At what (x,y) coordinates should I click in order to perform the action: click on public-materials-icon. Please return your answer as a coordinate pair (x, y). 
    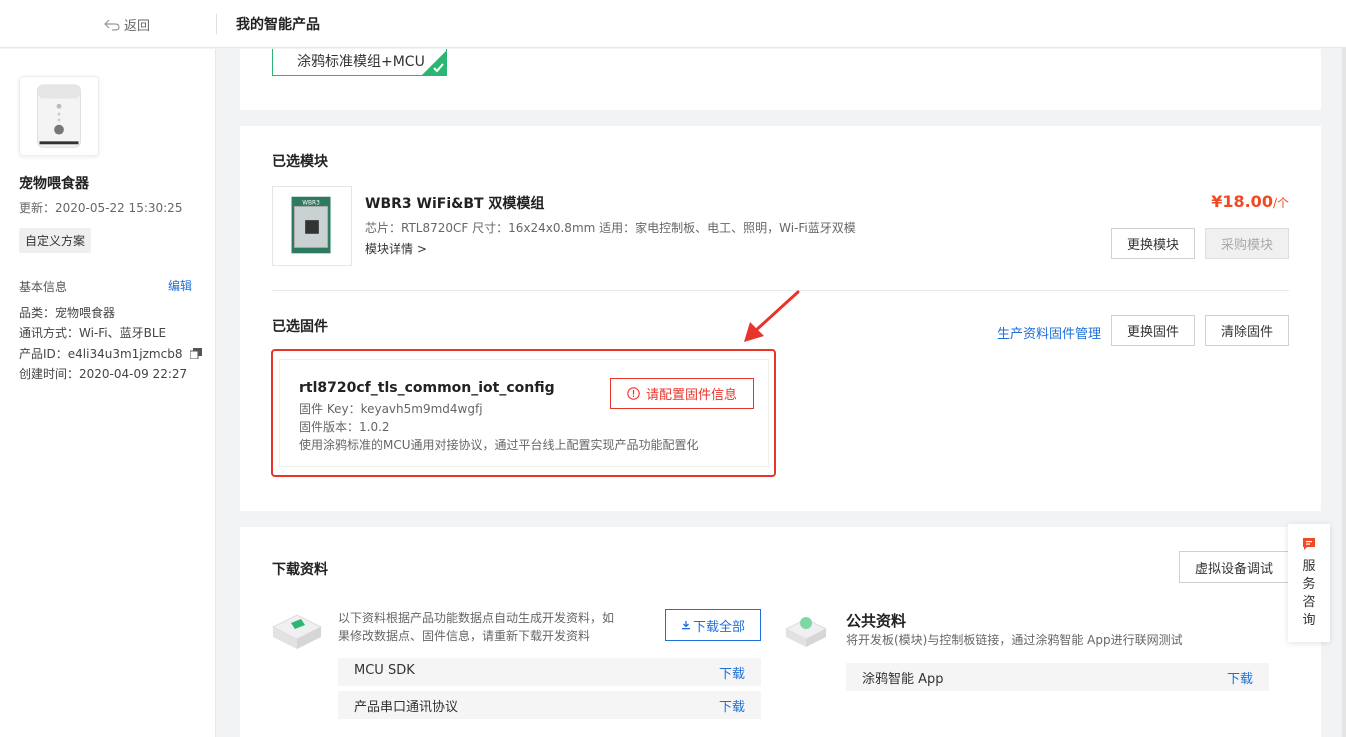
    Looking at the image, I should click on (806, 632).